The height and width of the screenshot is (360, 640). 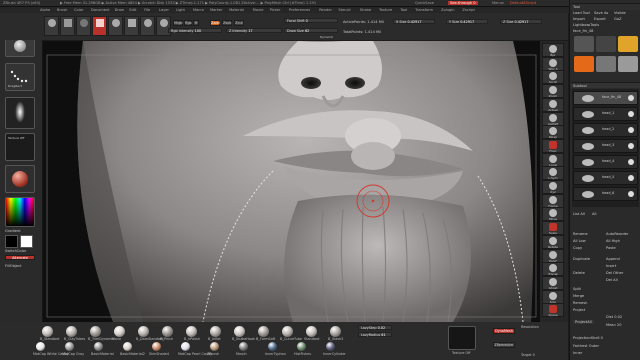 I want to click on autoreorder-button: AutoReorder, so click(x=617, y=234).